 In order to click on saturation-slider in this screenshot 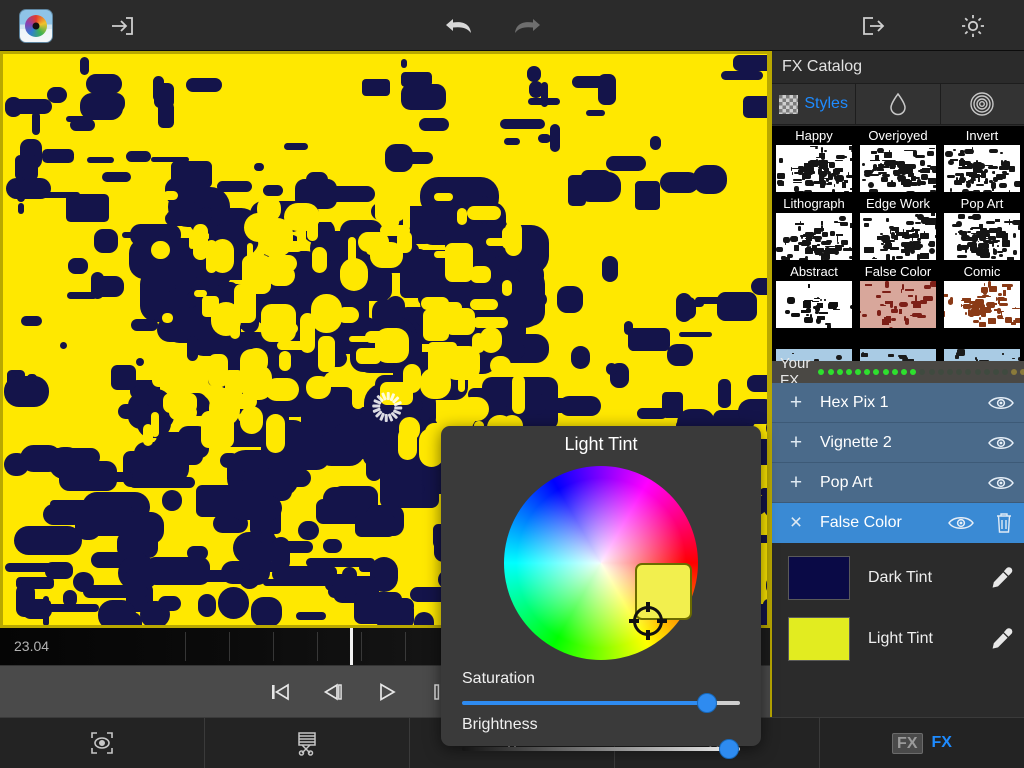, I will do `click(601, 703)`.